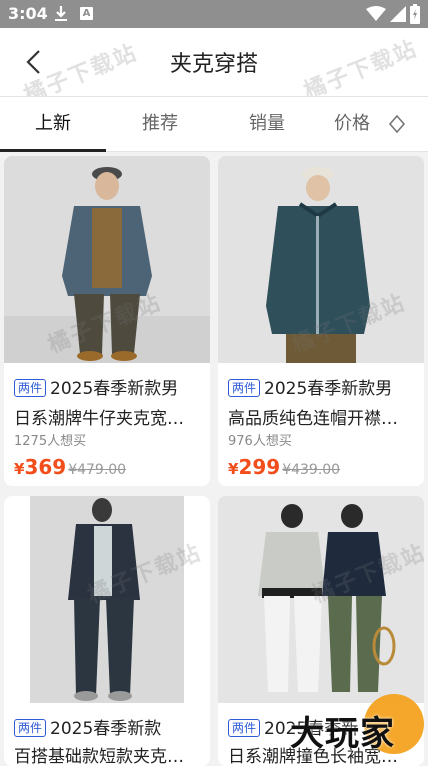 The image size is (428, 766). I want to click on active-tab-indicator, so click(53, 150).